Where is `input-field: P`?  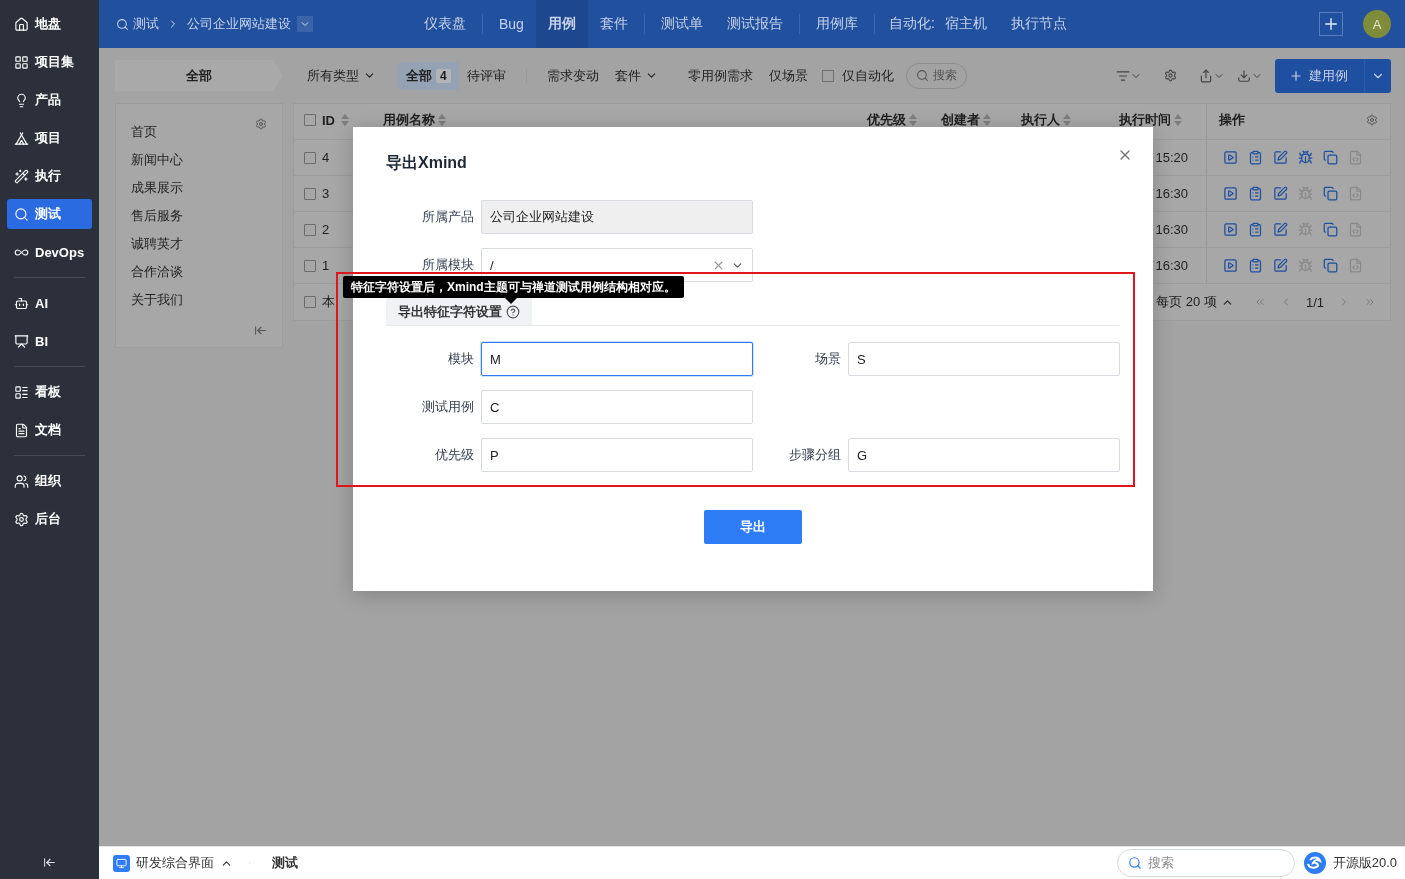 input-field: P is located at coordinates (617, 455).